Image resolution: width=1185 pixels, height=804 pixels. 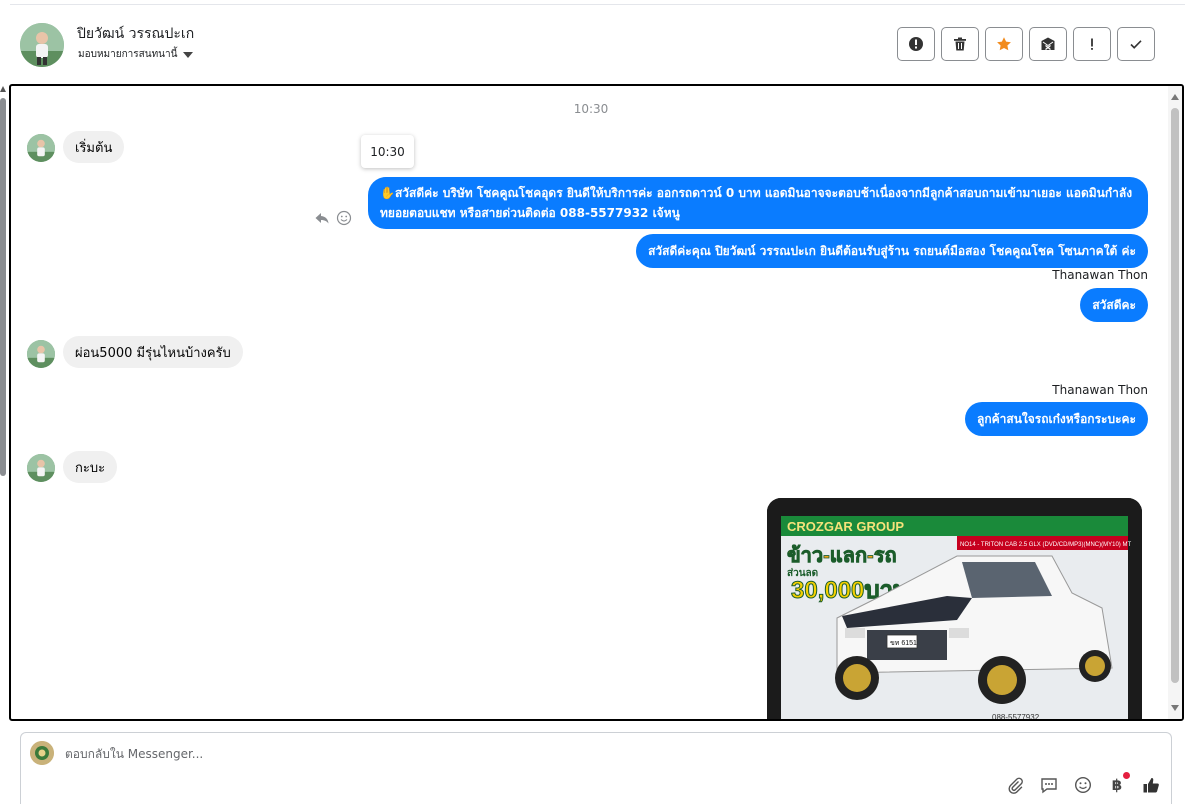 I want to click on contact-avatar, so click(x=42, y=45).